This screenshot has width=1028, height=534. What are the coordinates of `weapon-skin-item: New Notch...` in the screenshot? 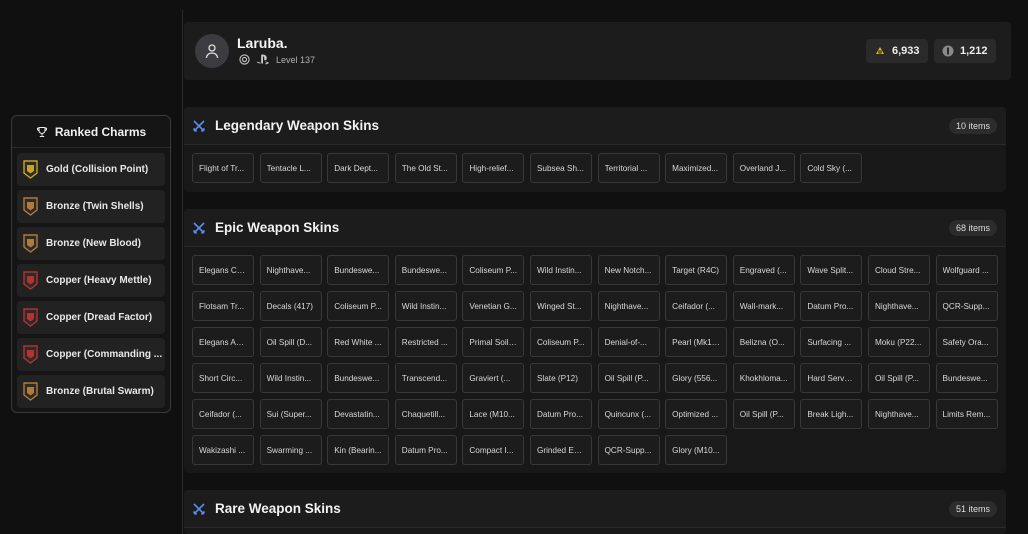 It's located at (628, 270).